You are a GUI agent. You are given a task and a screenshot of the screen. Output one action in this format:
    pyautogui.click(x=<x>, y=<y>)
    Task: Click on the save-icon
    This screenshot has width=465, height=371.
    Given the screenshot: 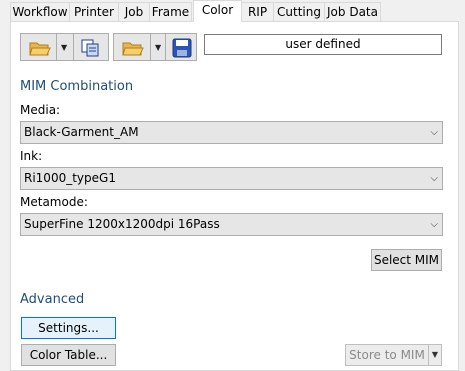 What is the action you would take?
    pyautogui.click(x=182, y=48)
    